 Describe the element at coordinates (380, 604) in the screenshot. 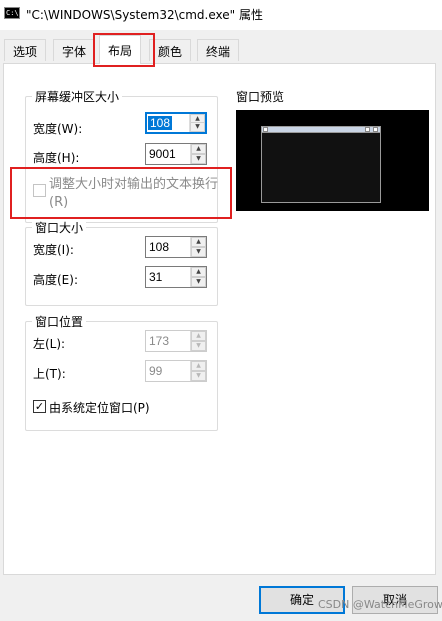

I see `watermark: CSDN @WatchMeGrow` at that location.